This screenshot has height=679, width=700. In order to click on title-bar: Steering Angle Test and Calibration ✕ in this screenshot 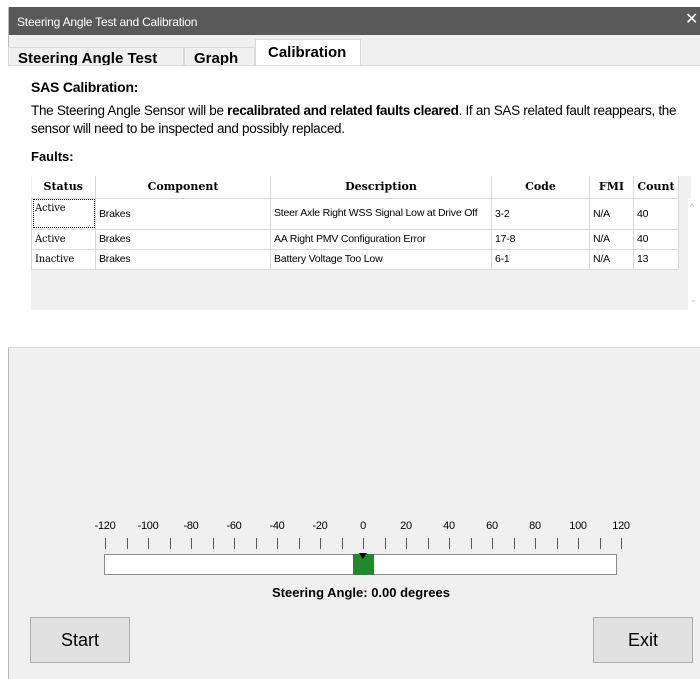, I will do `click(354, 21)`.